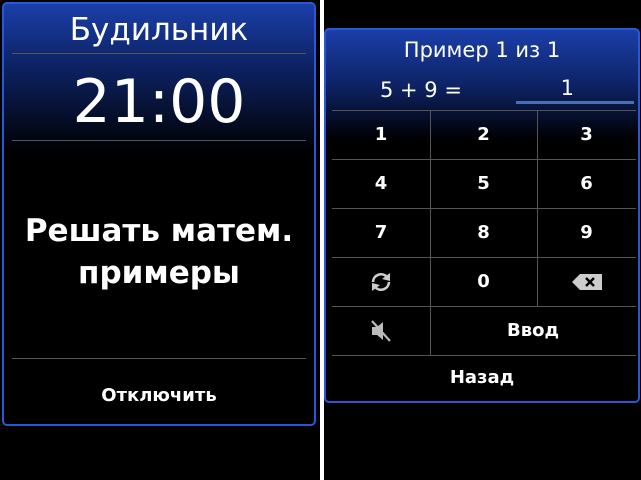 The width and height of the screenshot is (641, 480). I want to click on key-4: 4, so click(381, 183).